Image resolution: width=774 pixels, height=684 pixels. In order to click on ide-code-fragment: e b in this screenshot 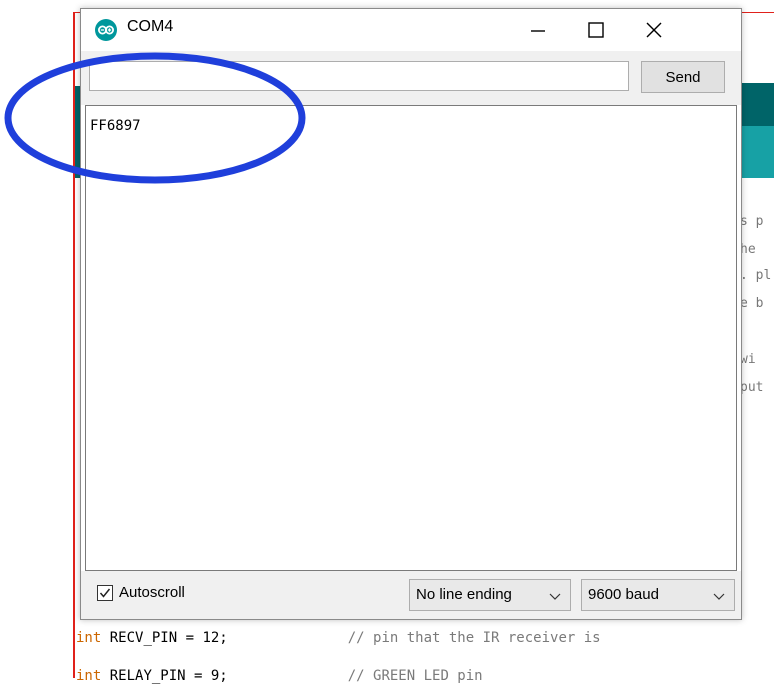, I will do `click(752, 303)`.